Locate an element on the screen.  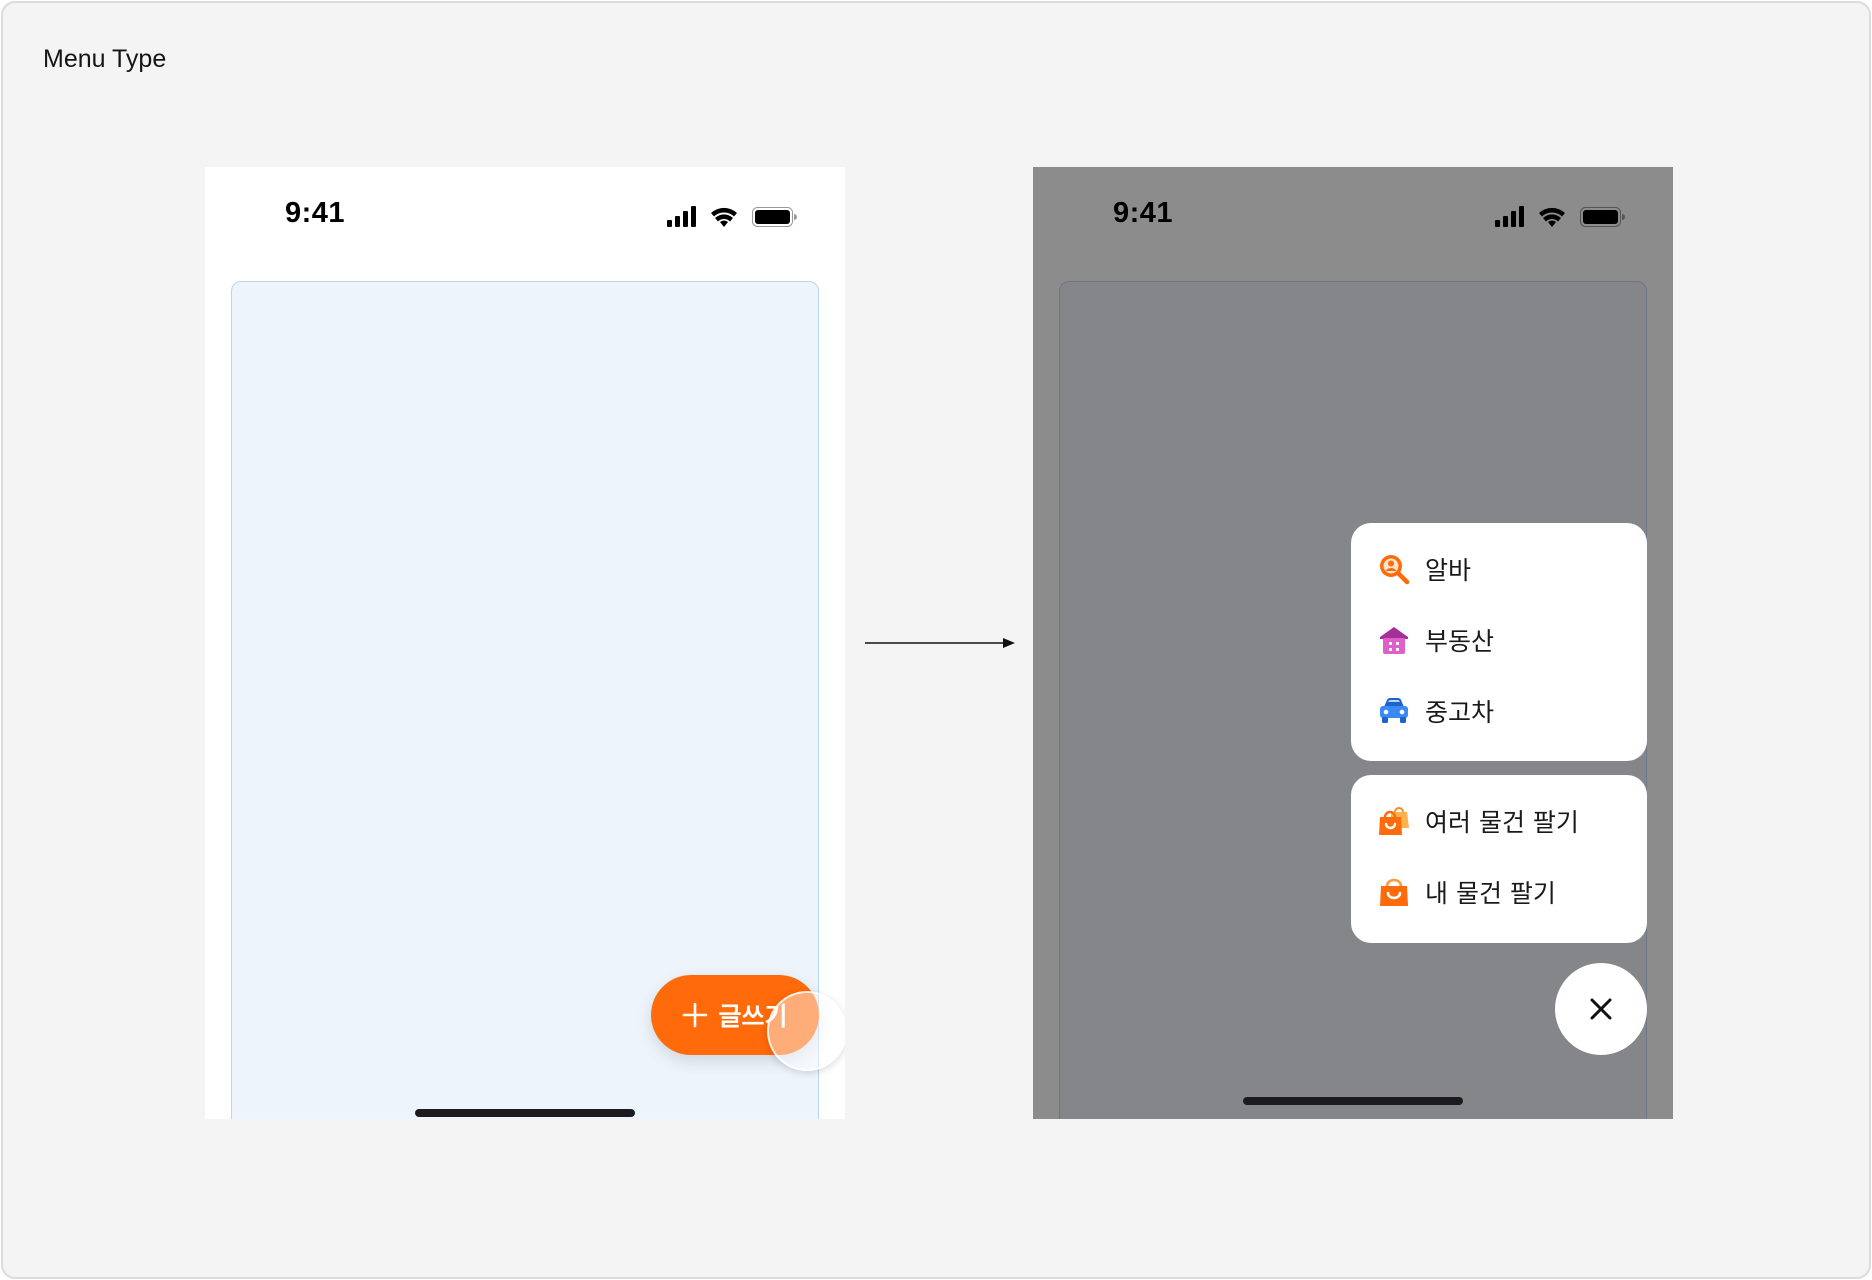
close-icon is located at coordinates (1601, 1009).